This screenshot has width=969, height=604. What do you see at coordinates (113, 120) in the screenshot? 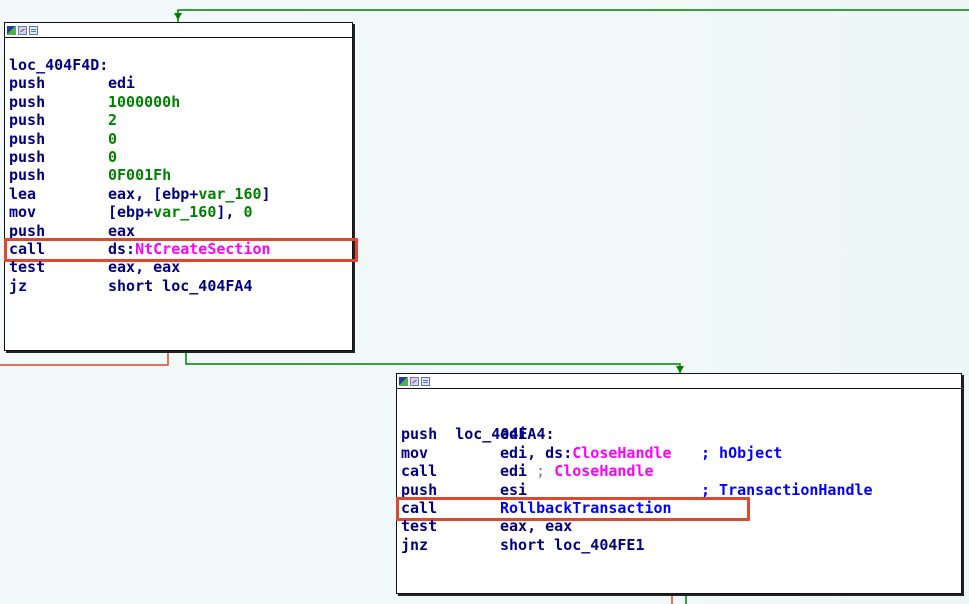
I see `operand-value: 2` at bounding box center [113, 120].